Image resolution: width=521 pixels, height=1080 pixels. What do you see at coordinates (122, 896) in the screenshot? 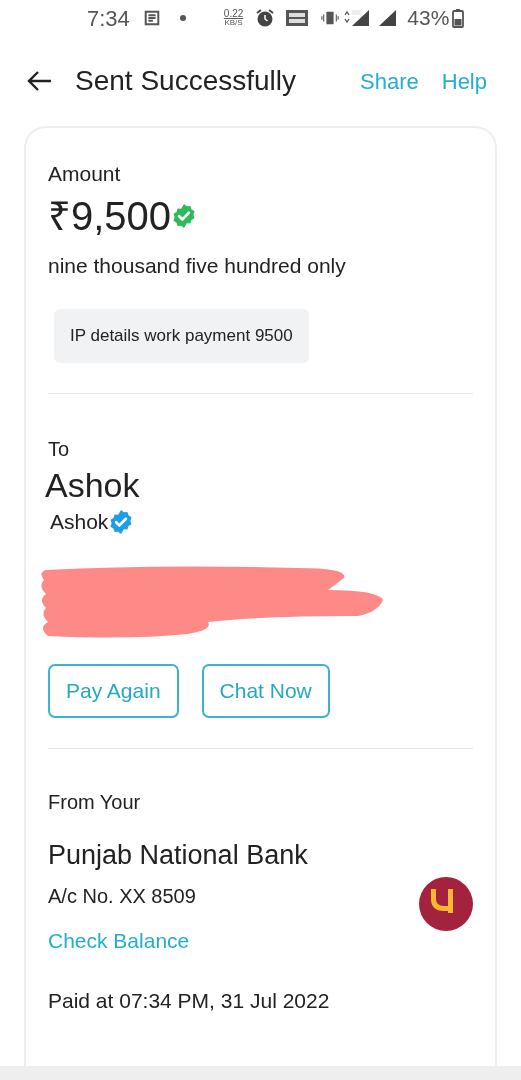
I see `account-number: A/c No. XX 8509` at bounding box center [122, 896].